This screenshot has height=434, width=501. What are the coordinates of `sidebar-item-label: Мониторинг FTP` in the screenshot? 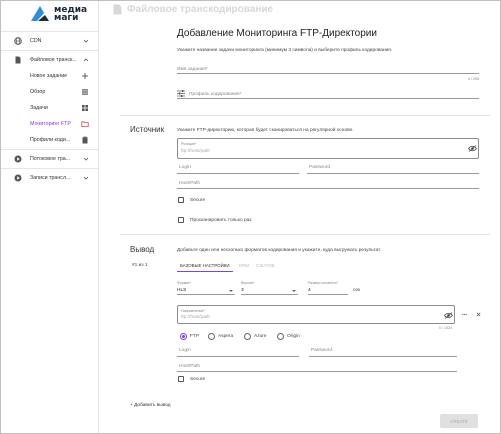 It's located at (50, 124).